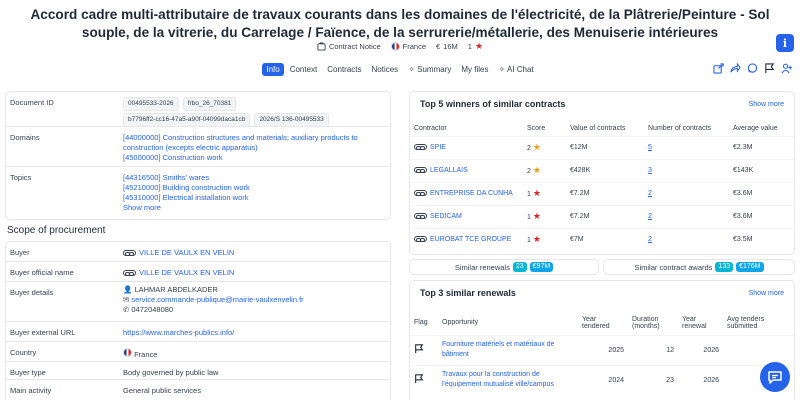 This screenshot has width=800, height=400. I want to click on topic-link: [45210000] Building construction work, so click(254, 188).